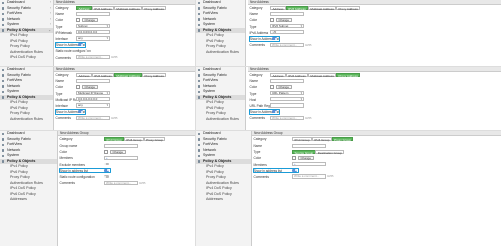 The height and width of the screenshot is (246, 501). Describe the element at coordinates (93, 26) in the screenshot. I see `type-select: Subnet` at that location.